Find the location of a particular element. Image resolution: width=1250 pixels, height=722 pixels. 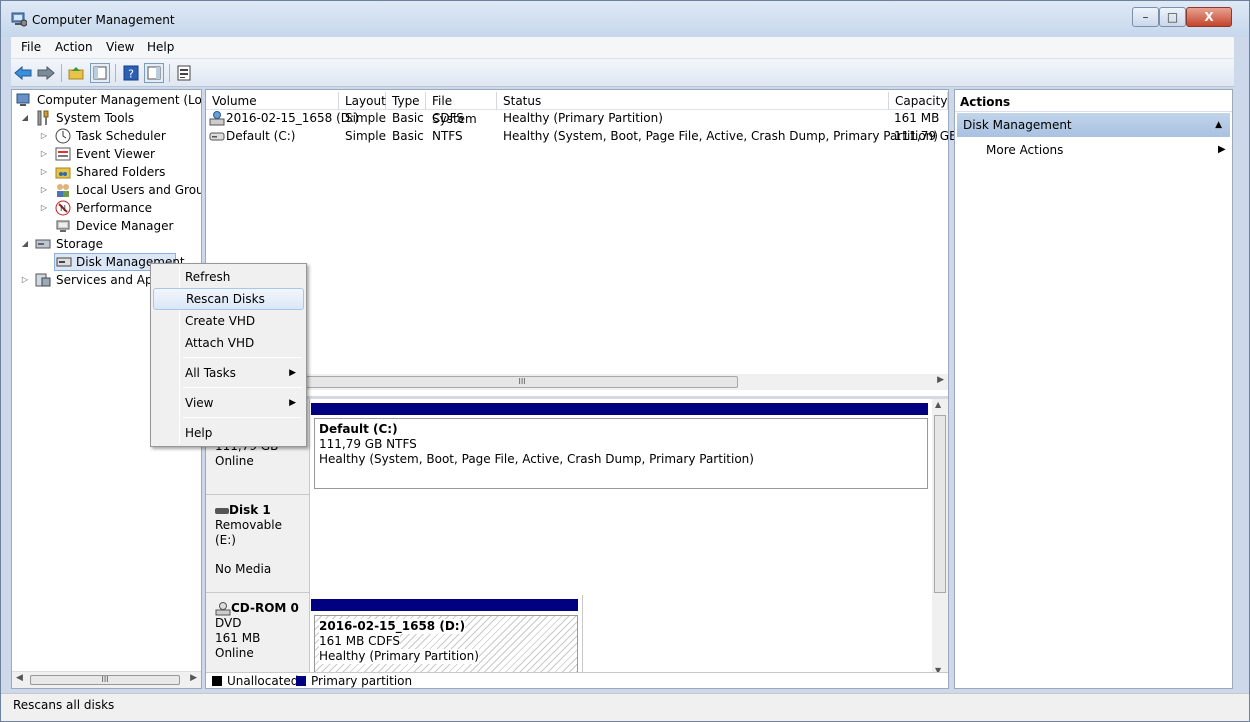

tree-item-local-users-groups: ▷ Local Users and Groups is located at coordinates (120, 190).